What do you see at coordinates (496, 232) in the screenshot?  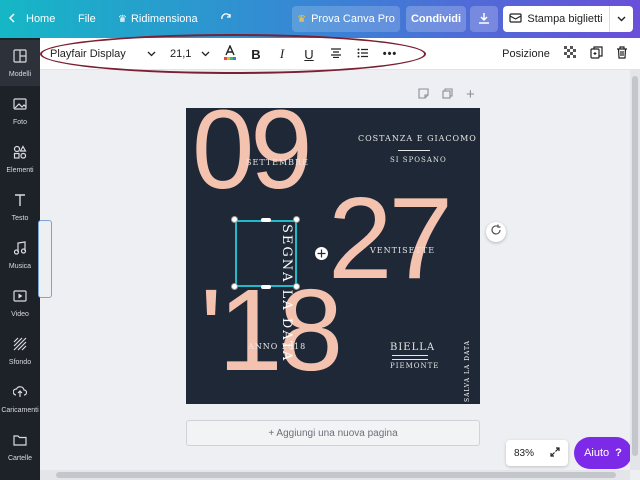 I see `rotate-button` at bounding box center [496, 232].